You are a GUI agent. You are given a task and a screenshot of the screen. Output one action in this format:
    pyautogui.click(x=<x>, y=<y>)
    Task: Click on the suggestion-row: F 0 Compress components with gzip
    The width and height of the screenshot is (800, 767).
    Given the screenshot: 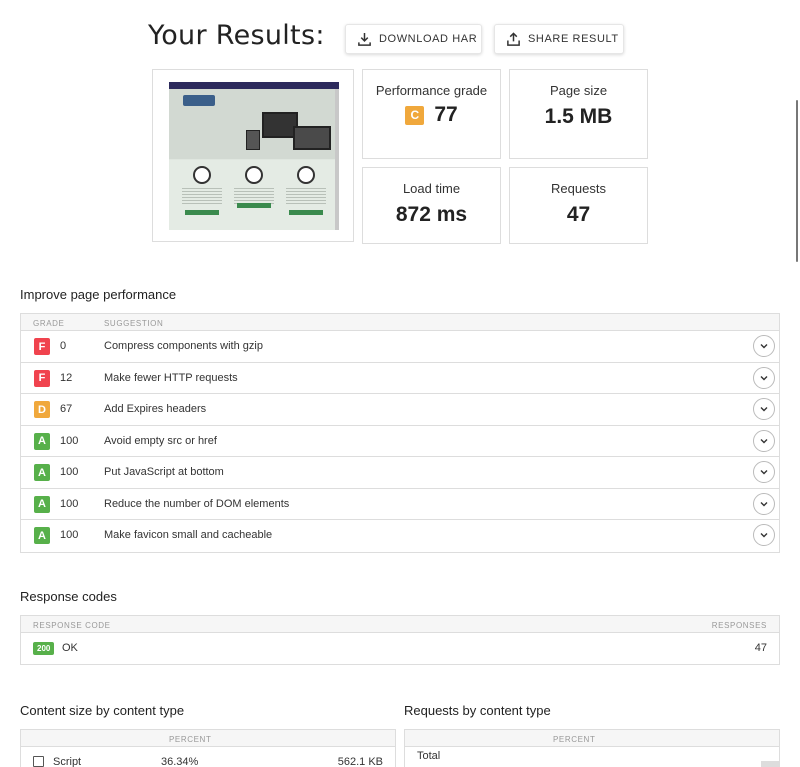 What is the action you would take?
    pyautogui.click(x=400, y=347)
    